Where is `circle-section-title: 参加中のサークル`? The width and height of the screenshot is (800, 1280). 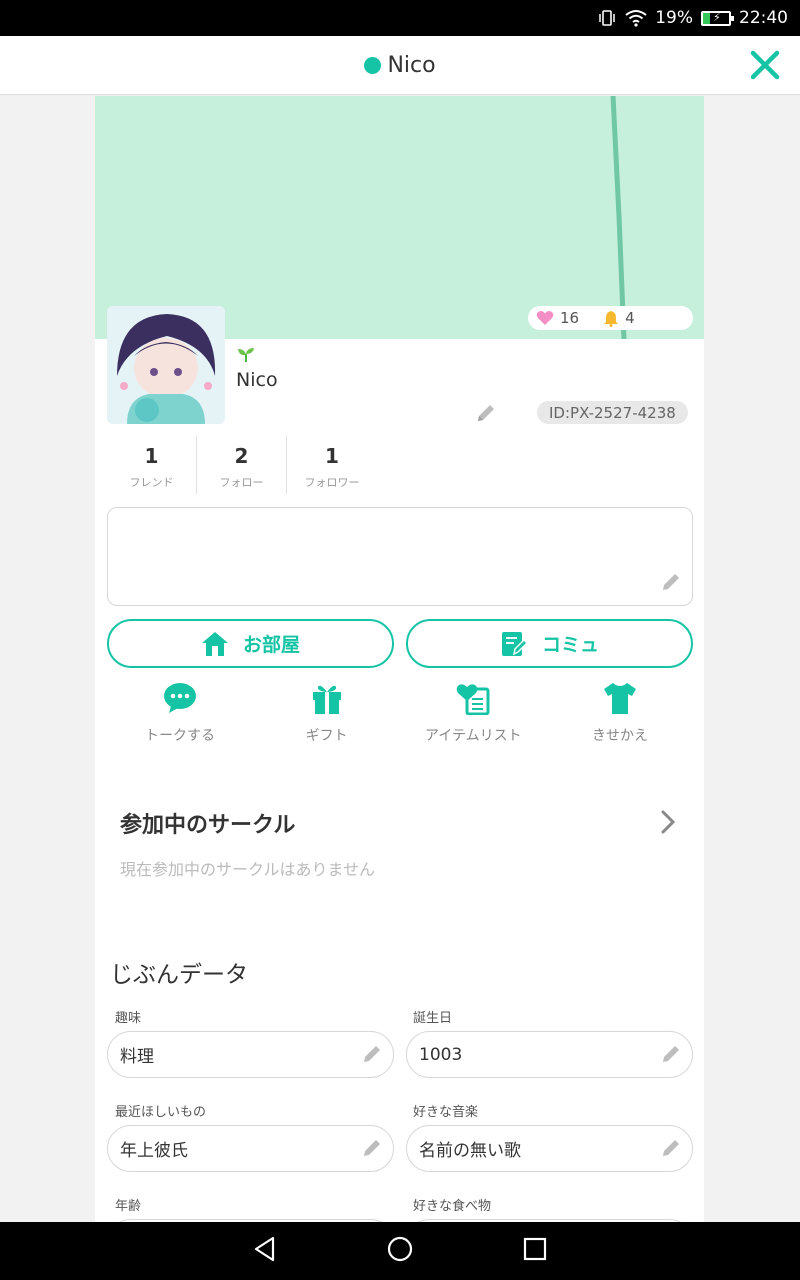 circle-section-title: 参加中のサークル is located at coordinates (207, 823).